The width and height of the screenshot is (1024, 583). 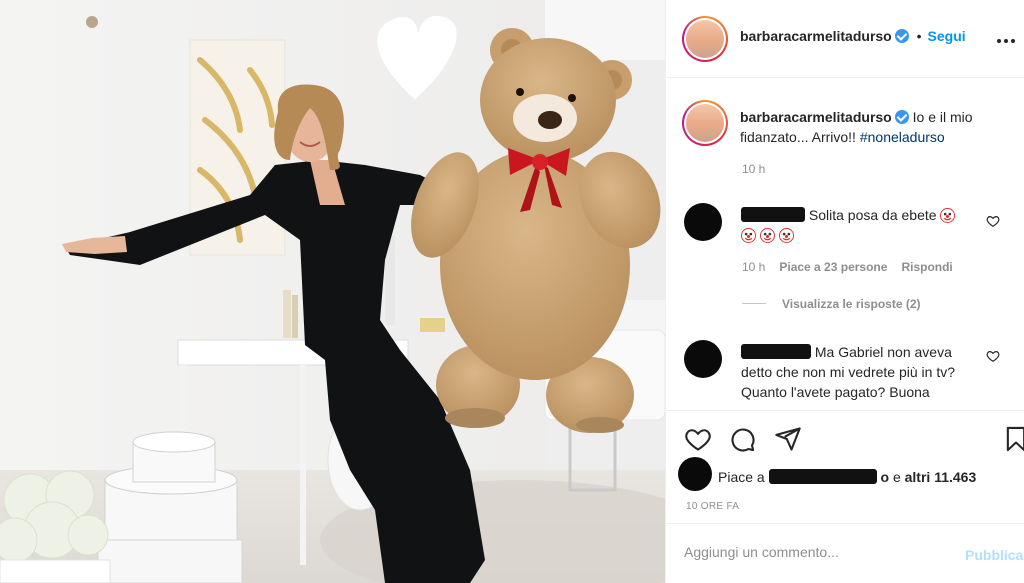 I want to click on author-avatar, so click(x=705, y=39).